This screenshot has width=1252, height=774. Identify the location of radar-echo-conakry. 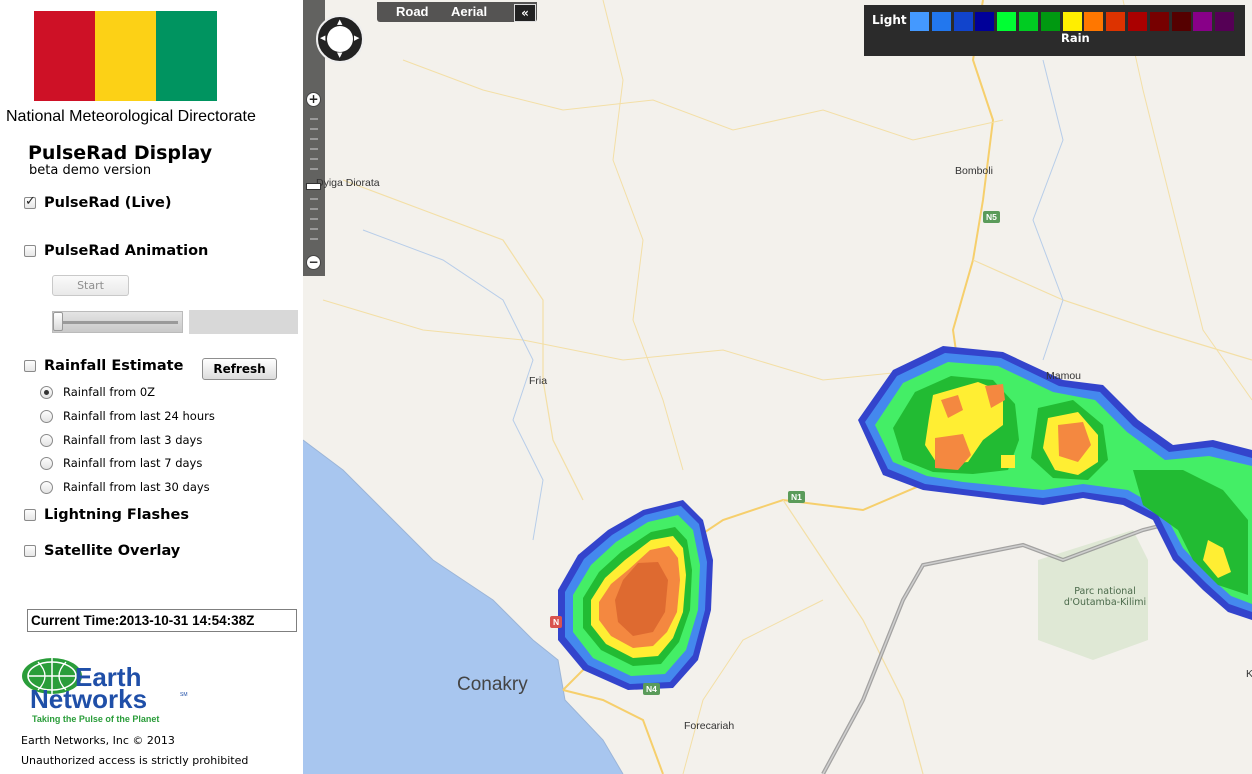
(635, 595).